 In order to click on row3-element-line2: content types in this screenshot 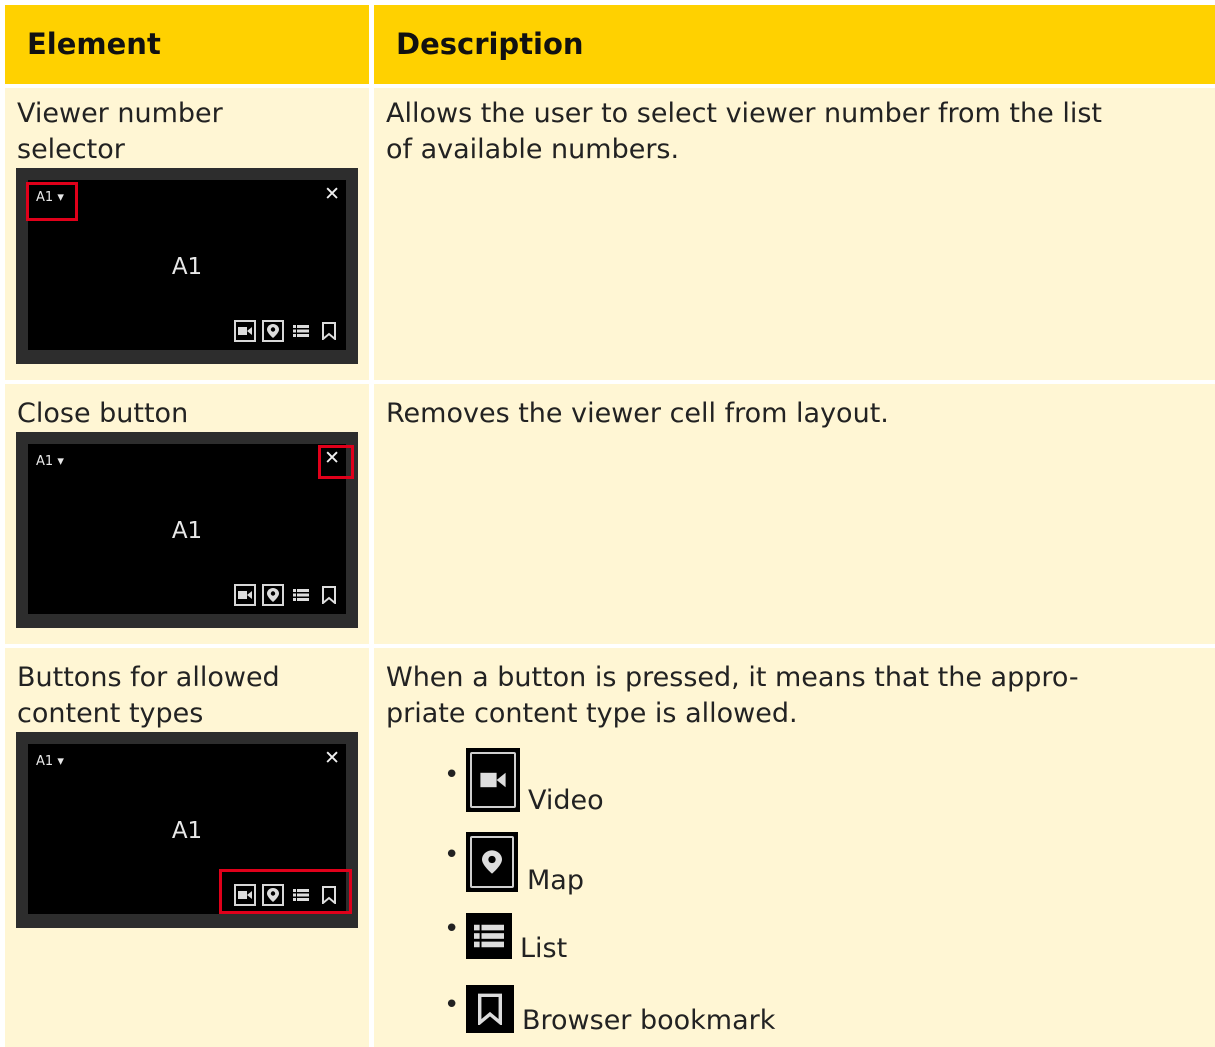, I will do `click(110, 713)`.